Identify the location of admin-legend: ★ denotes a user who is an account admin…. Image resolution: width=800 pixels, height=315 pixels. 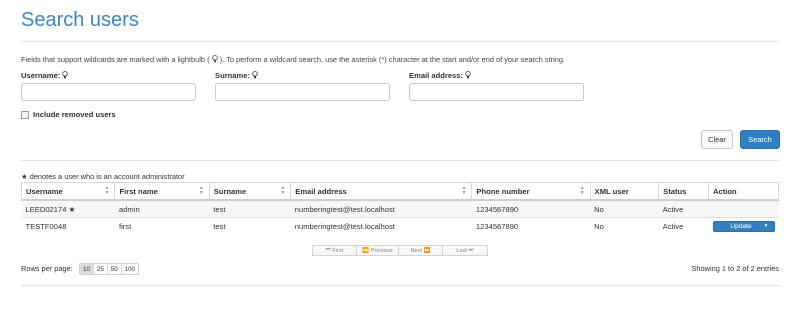
(103, 176).